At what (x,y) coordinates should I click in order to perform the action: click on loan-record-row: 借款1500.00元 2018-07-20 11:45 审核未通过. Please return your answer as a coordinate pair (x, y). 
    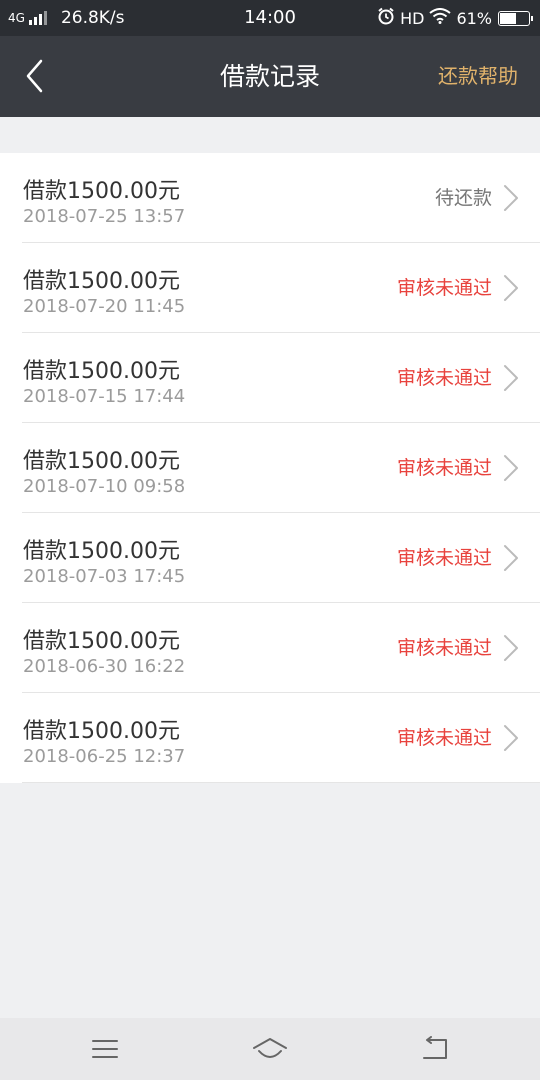
    Looking at the image, I should click on (270, 288).